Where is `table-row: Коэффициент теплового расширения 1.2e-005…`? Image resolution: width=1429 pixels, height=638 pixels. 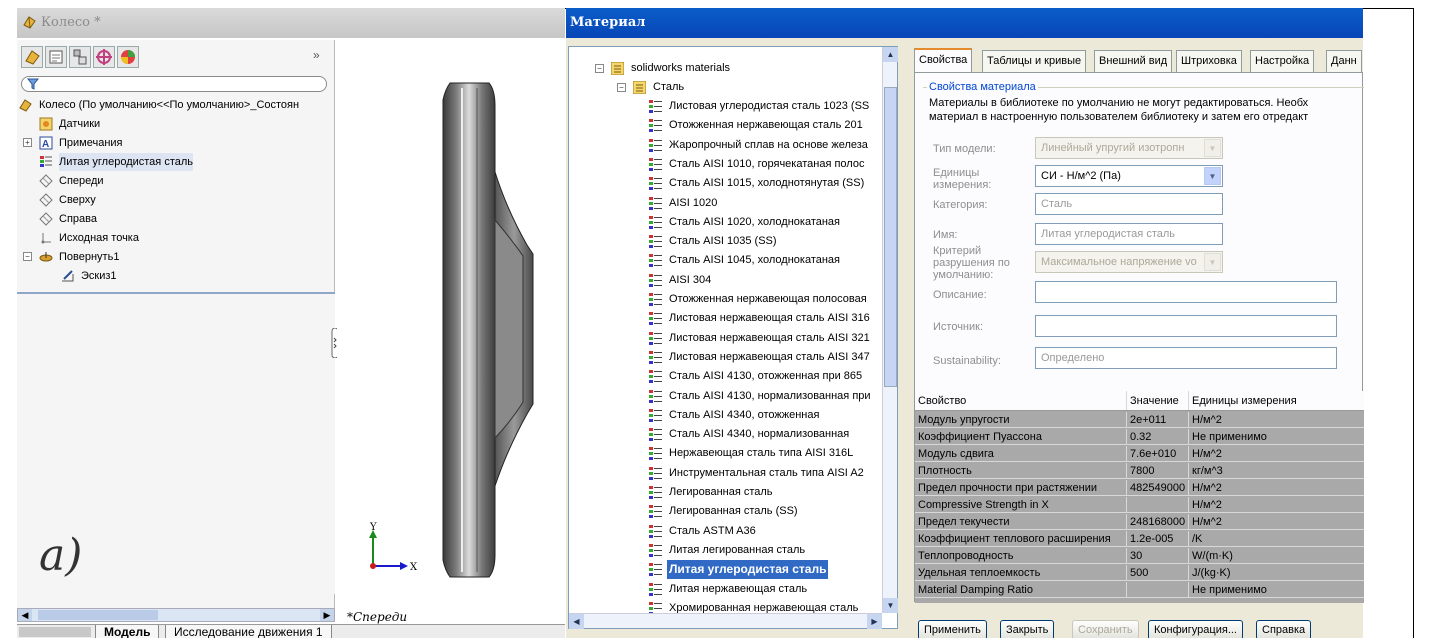
table-row: Коэффициент теплового расширения 1.2e-005… is located at coordinates (1139, 539).